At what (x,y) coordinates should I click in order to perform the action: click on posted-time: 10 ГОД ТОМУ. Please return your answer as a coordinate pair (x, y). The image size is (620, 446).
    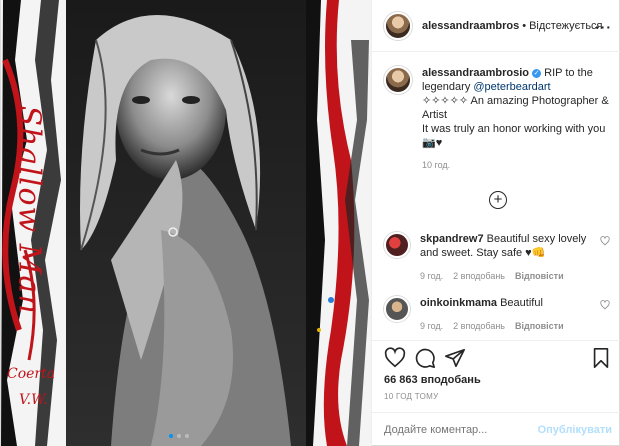
    Looking at the image, I should click on (411, 396).